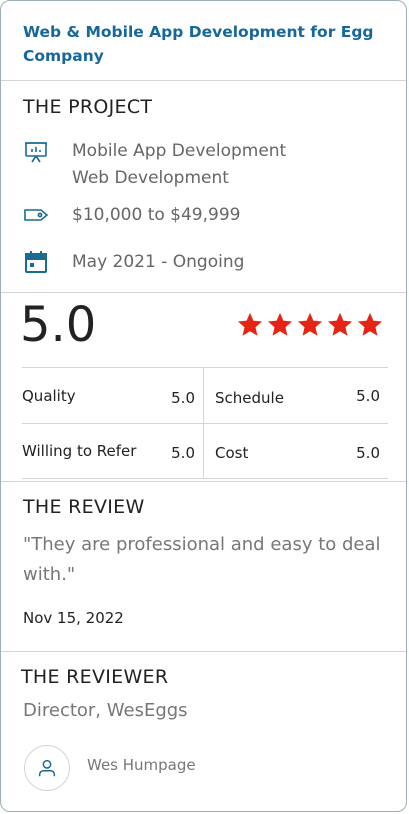 The height and width of the screenshot is (814, 409). I want to click on calendar-icon, so click(36, 262).